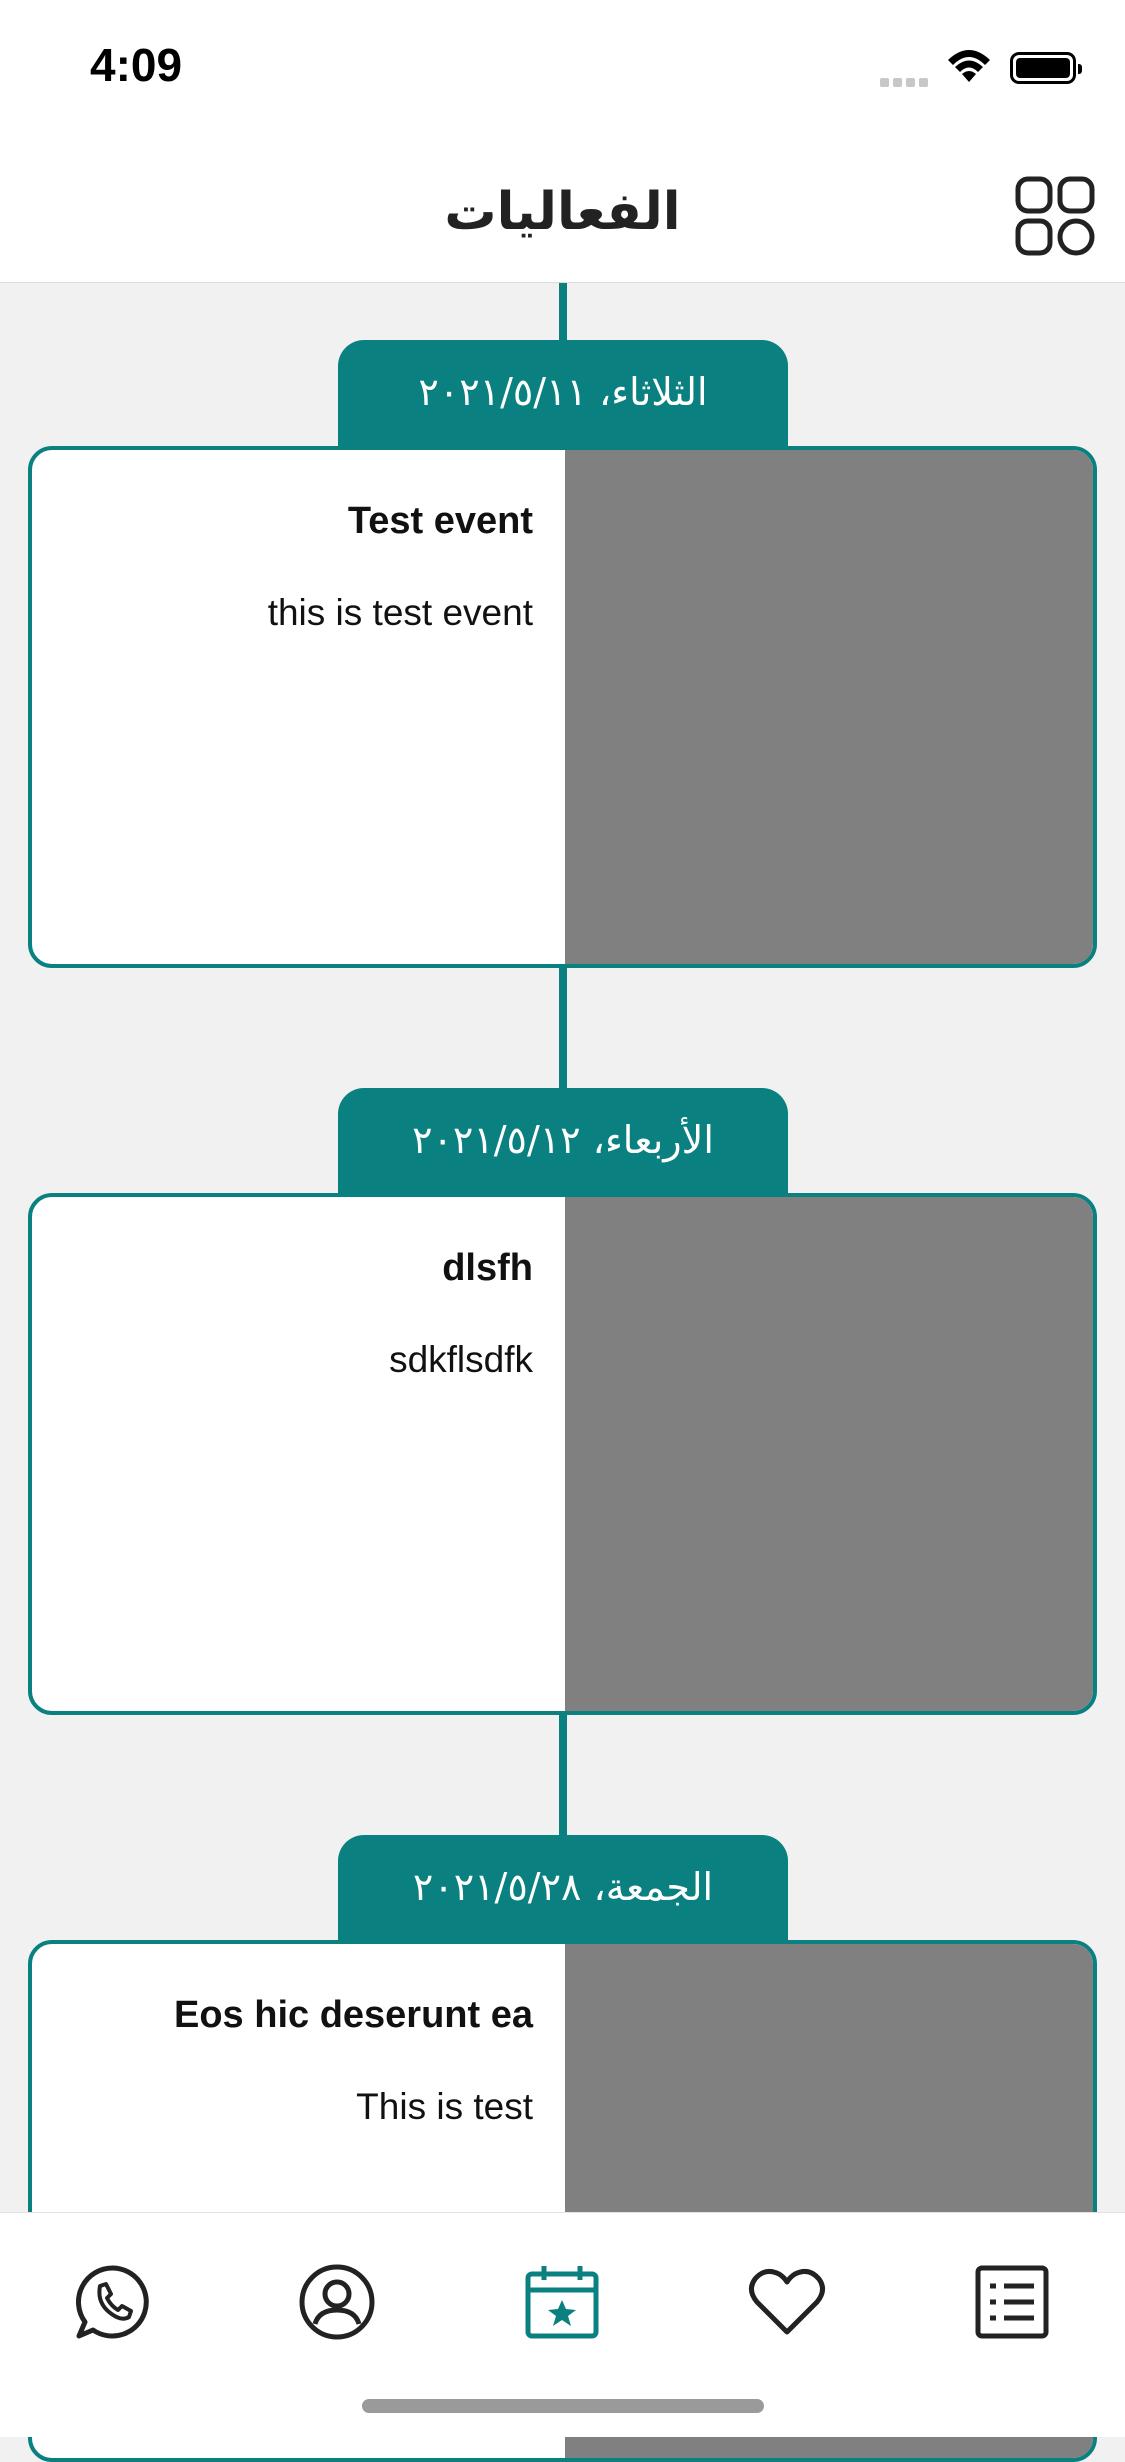  What do you see at coordinates (461, 1359) in the screenshot?
I see `event-description: sdkflsdfk` at bounding box center [461, 1359].